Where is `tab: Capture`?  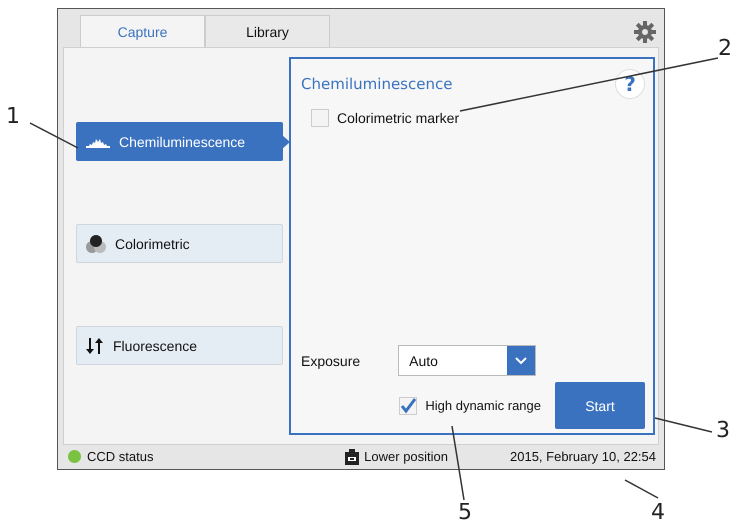 tab: Capture is located at coordinates (142, 31).